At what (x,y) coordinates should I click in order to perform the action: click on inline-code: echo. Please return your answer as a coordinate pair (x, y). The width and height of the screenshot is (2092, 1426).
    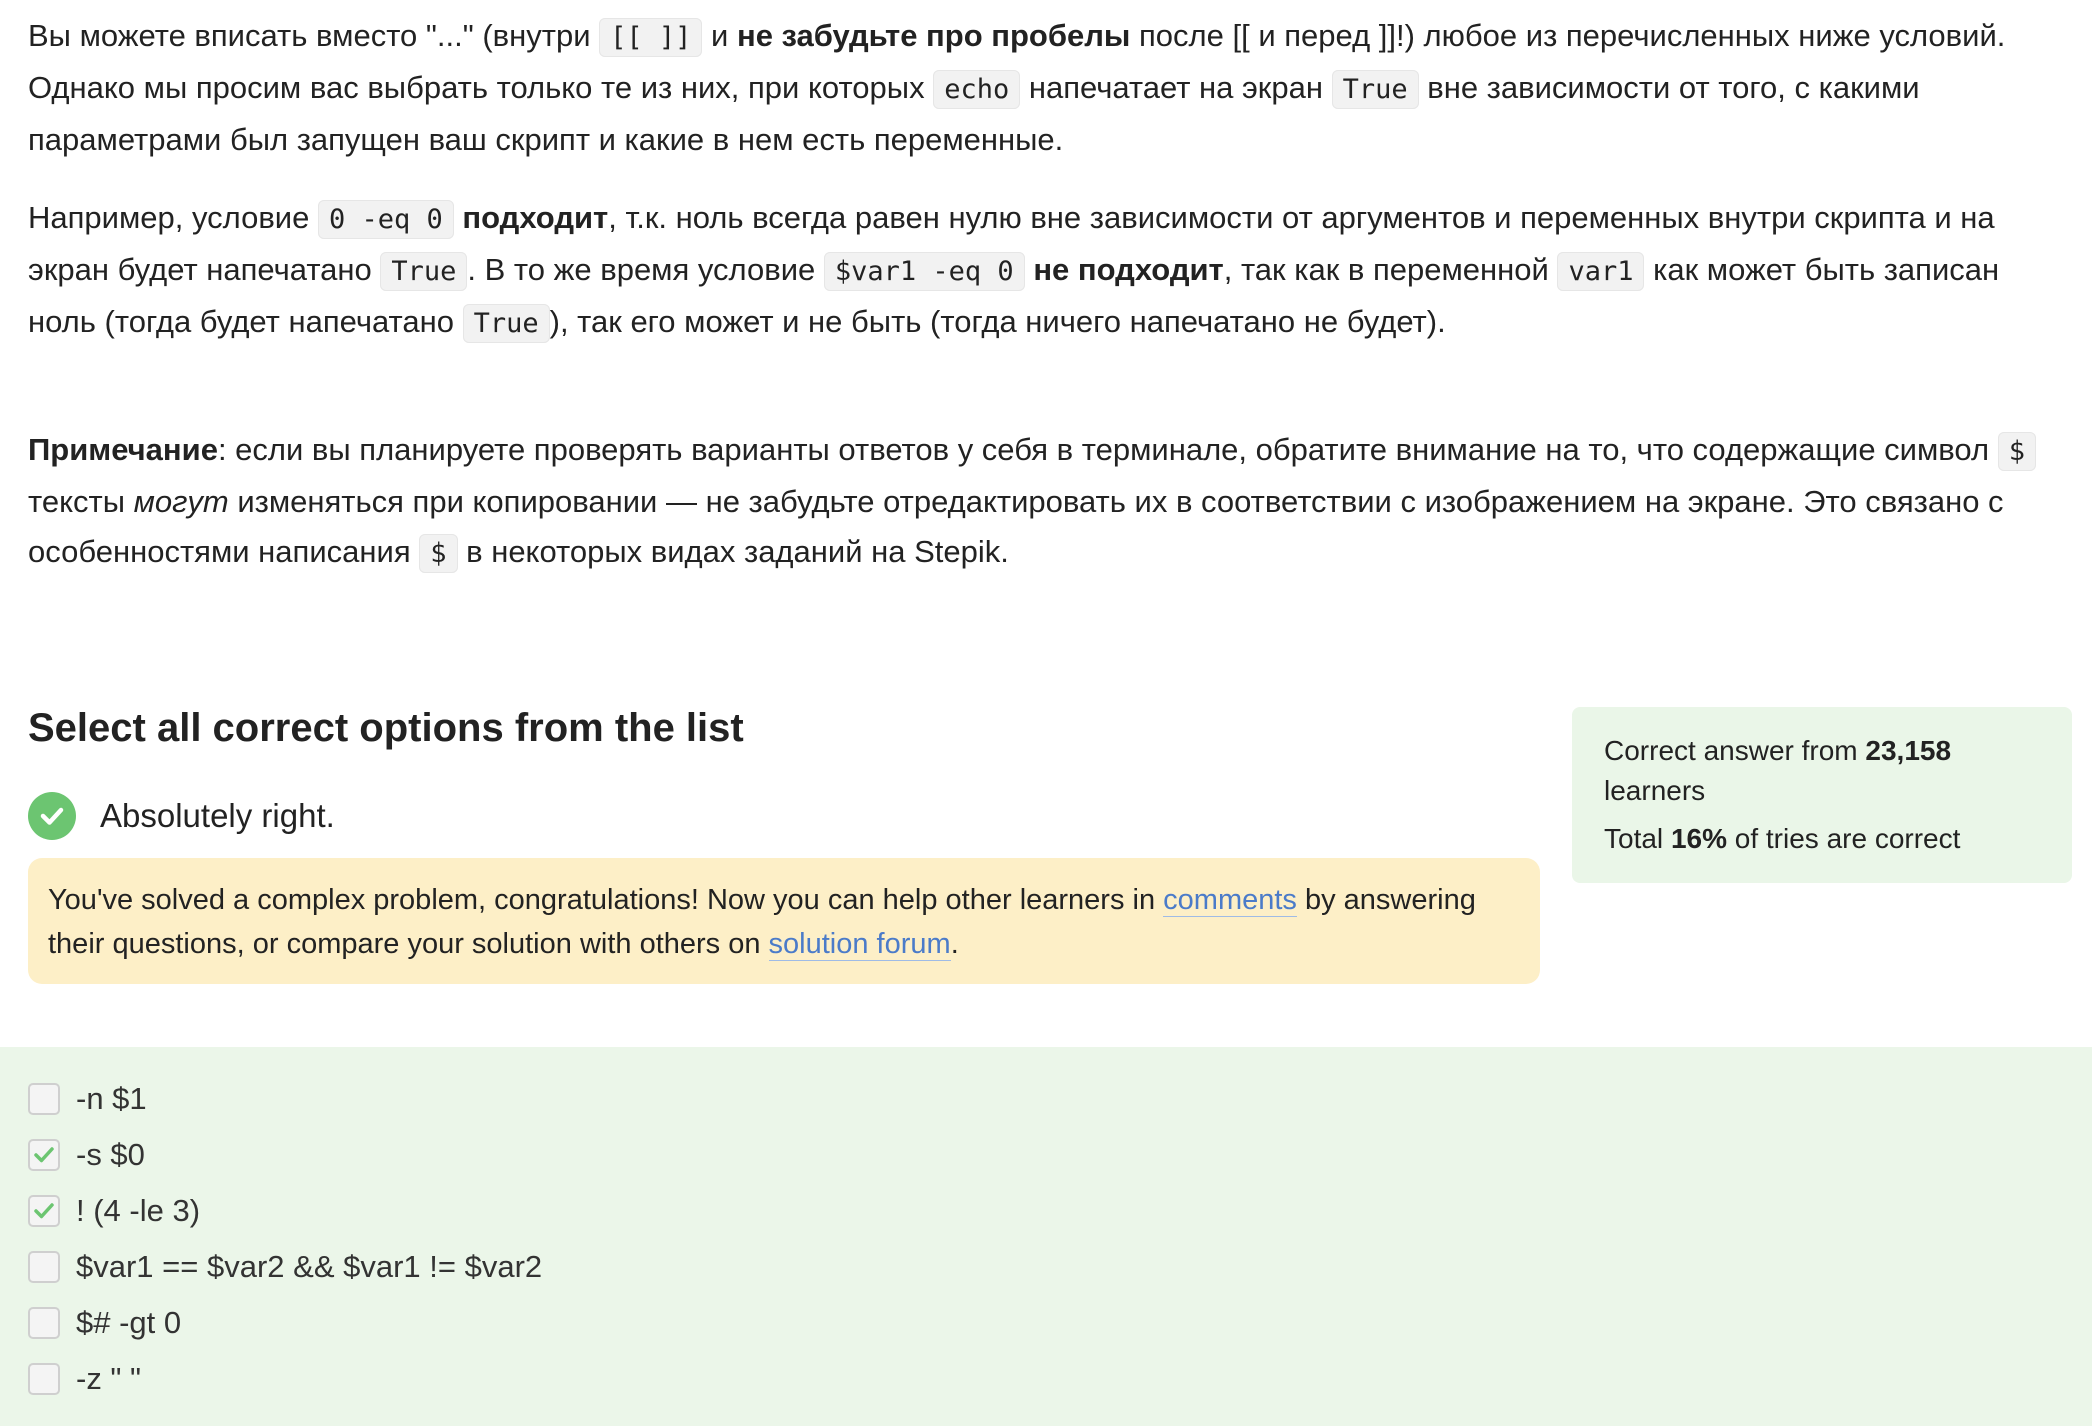
    Looking at the image, I should click on (977, 89).